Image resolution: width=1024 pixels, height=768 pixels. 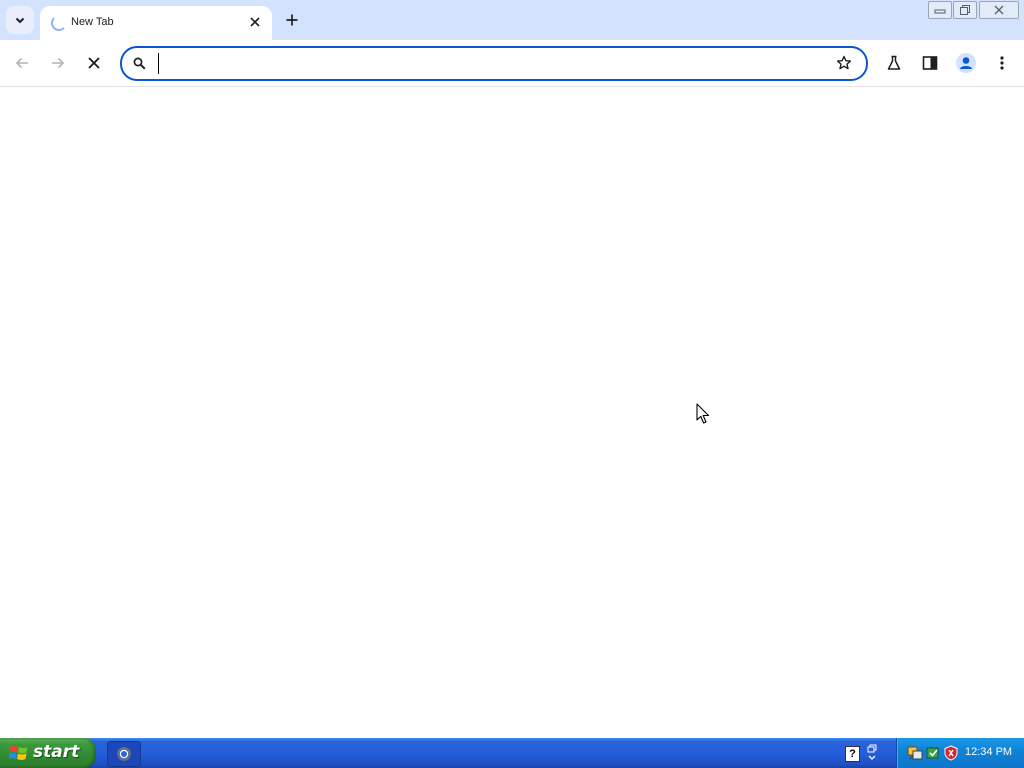 I want to click on tab-close-button, so click(x=255, y=22).